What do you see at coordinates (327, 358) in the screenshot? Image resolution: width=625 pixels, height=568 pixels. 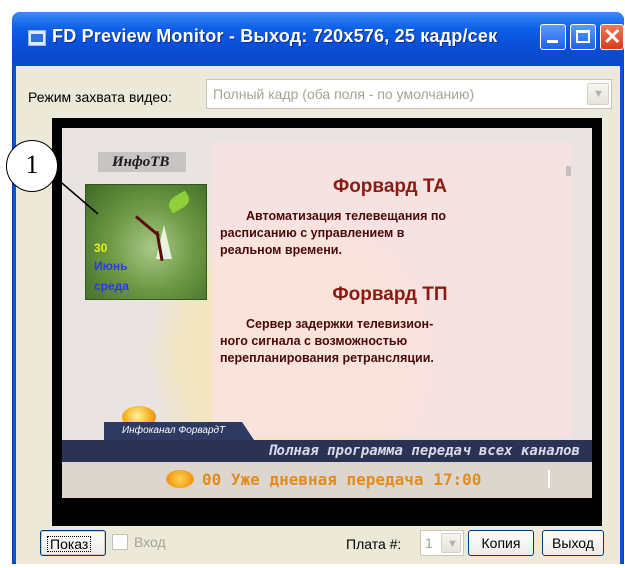 I see `para2-line3: перепланирования ретрансляции.` at bounding box center [327, 358].